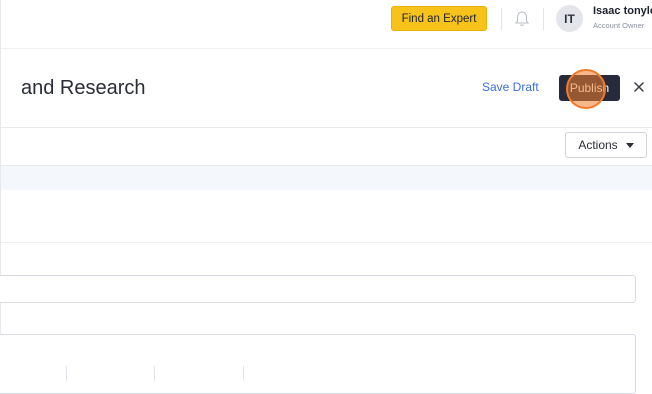 This screenshot has height=394, width=652. Describe the element at coordinates (569, 18) in the screenshot. I see `avatar: IT` at that location.